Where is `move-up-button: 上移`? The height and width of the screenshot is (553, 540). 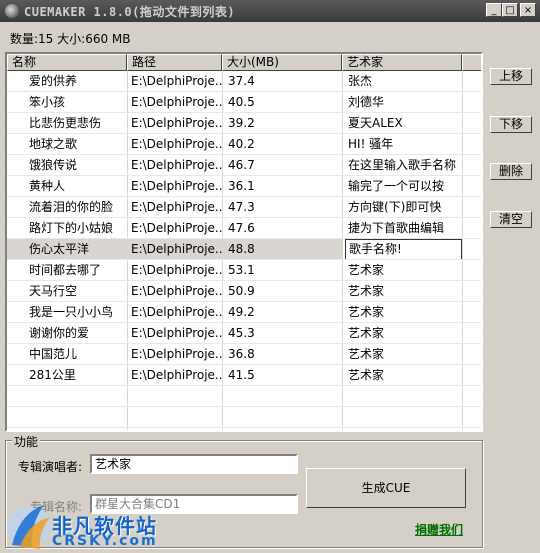 move-up-button: 上移 is located at coordinates (511, 76).